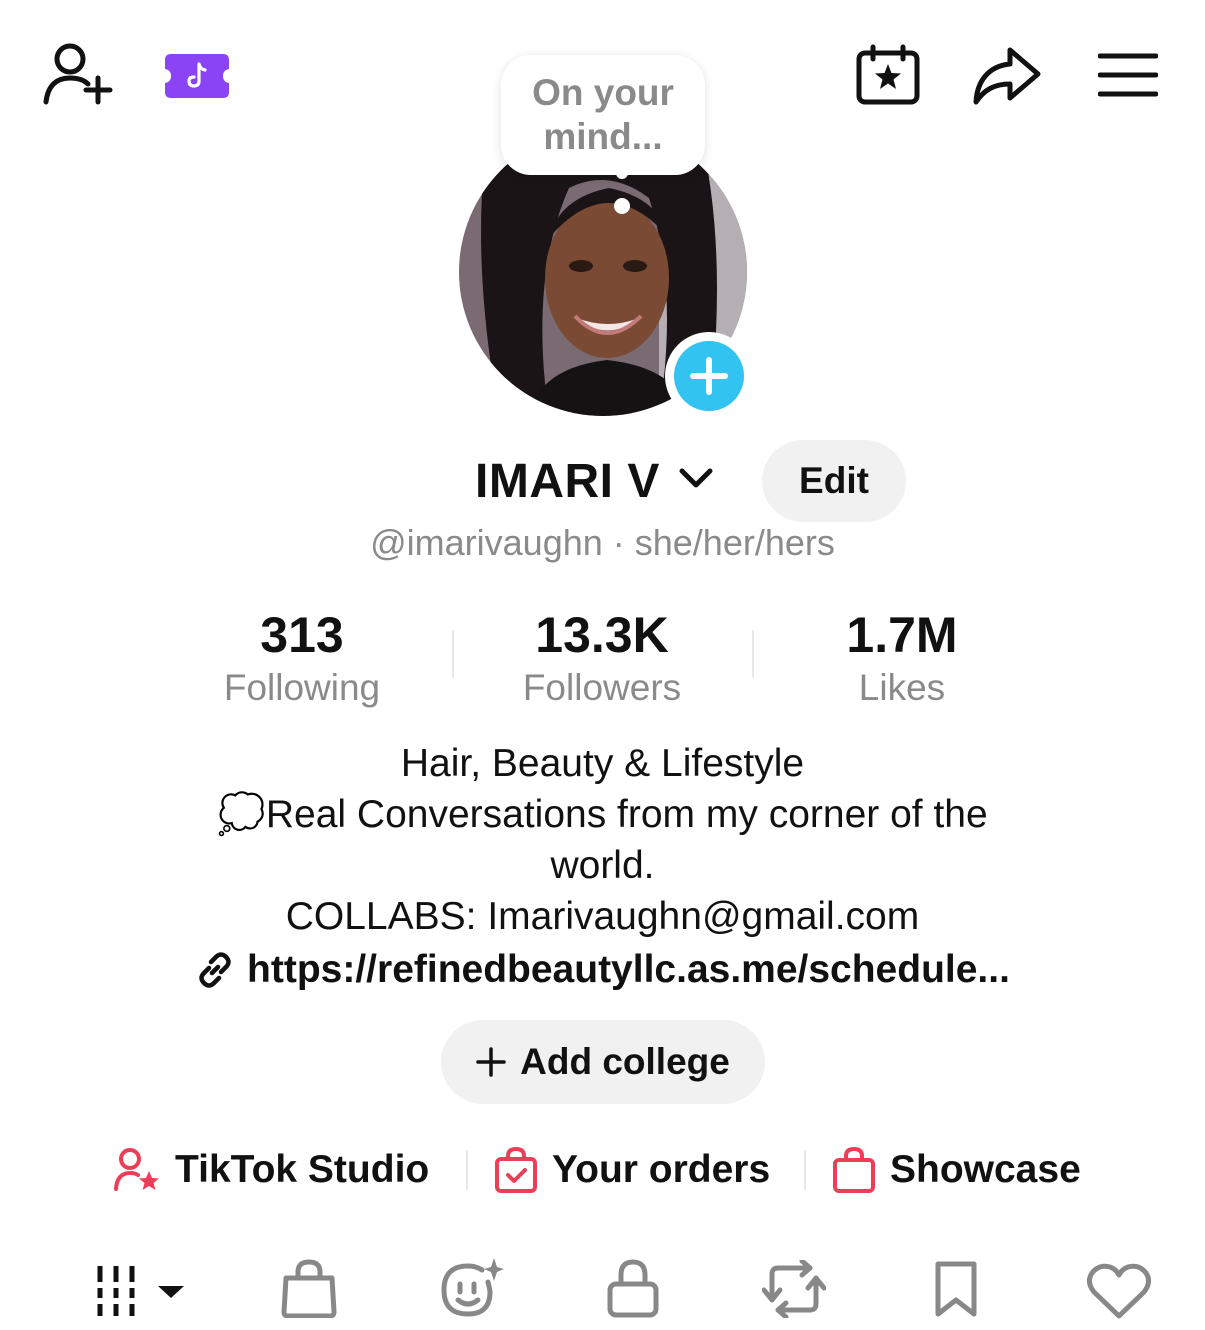 The width and height of the screenshot is (1205, 1330). I want to click on link-icon, so click(215, 970).